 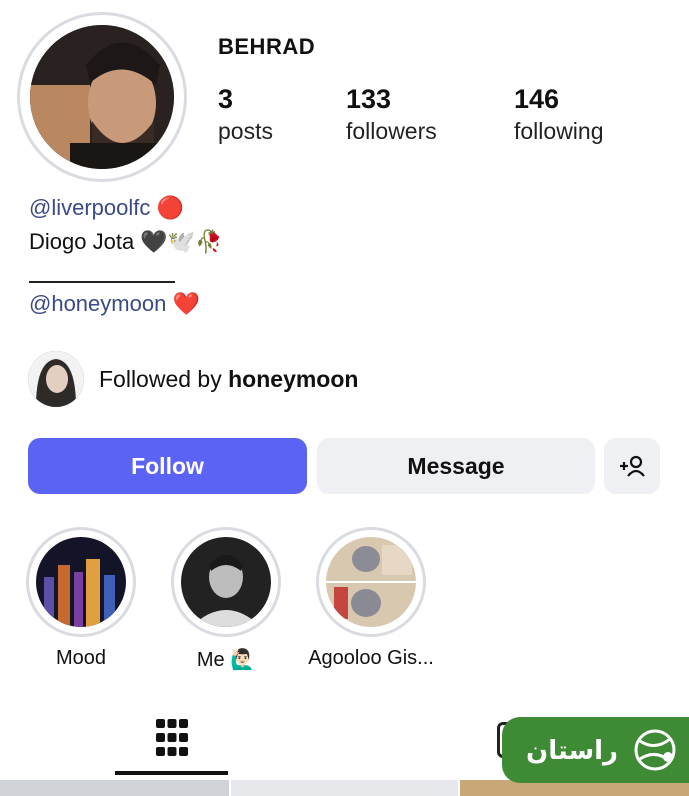 What do you see at coordinates (391, 131) in the screenshot?
I see `followers-label: followers` at bounding box center [391, 131].